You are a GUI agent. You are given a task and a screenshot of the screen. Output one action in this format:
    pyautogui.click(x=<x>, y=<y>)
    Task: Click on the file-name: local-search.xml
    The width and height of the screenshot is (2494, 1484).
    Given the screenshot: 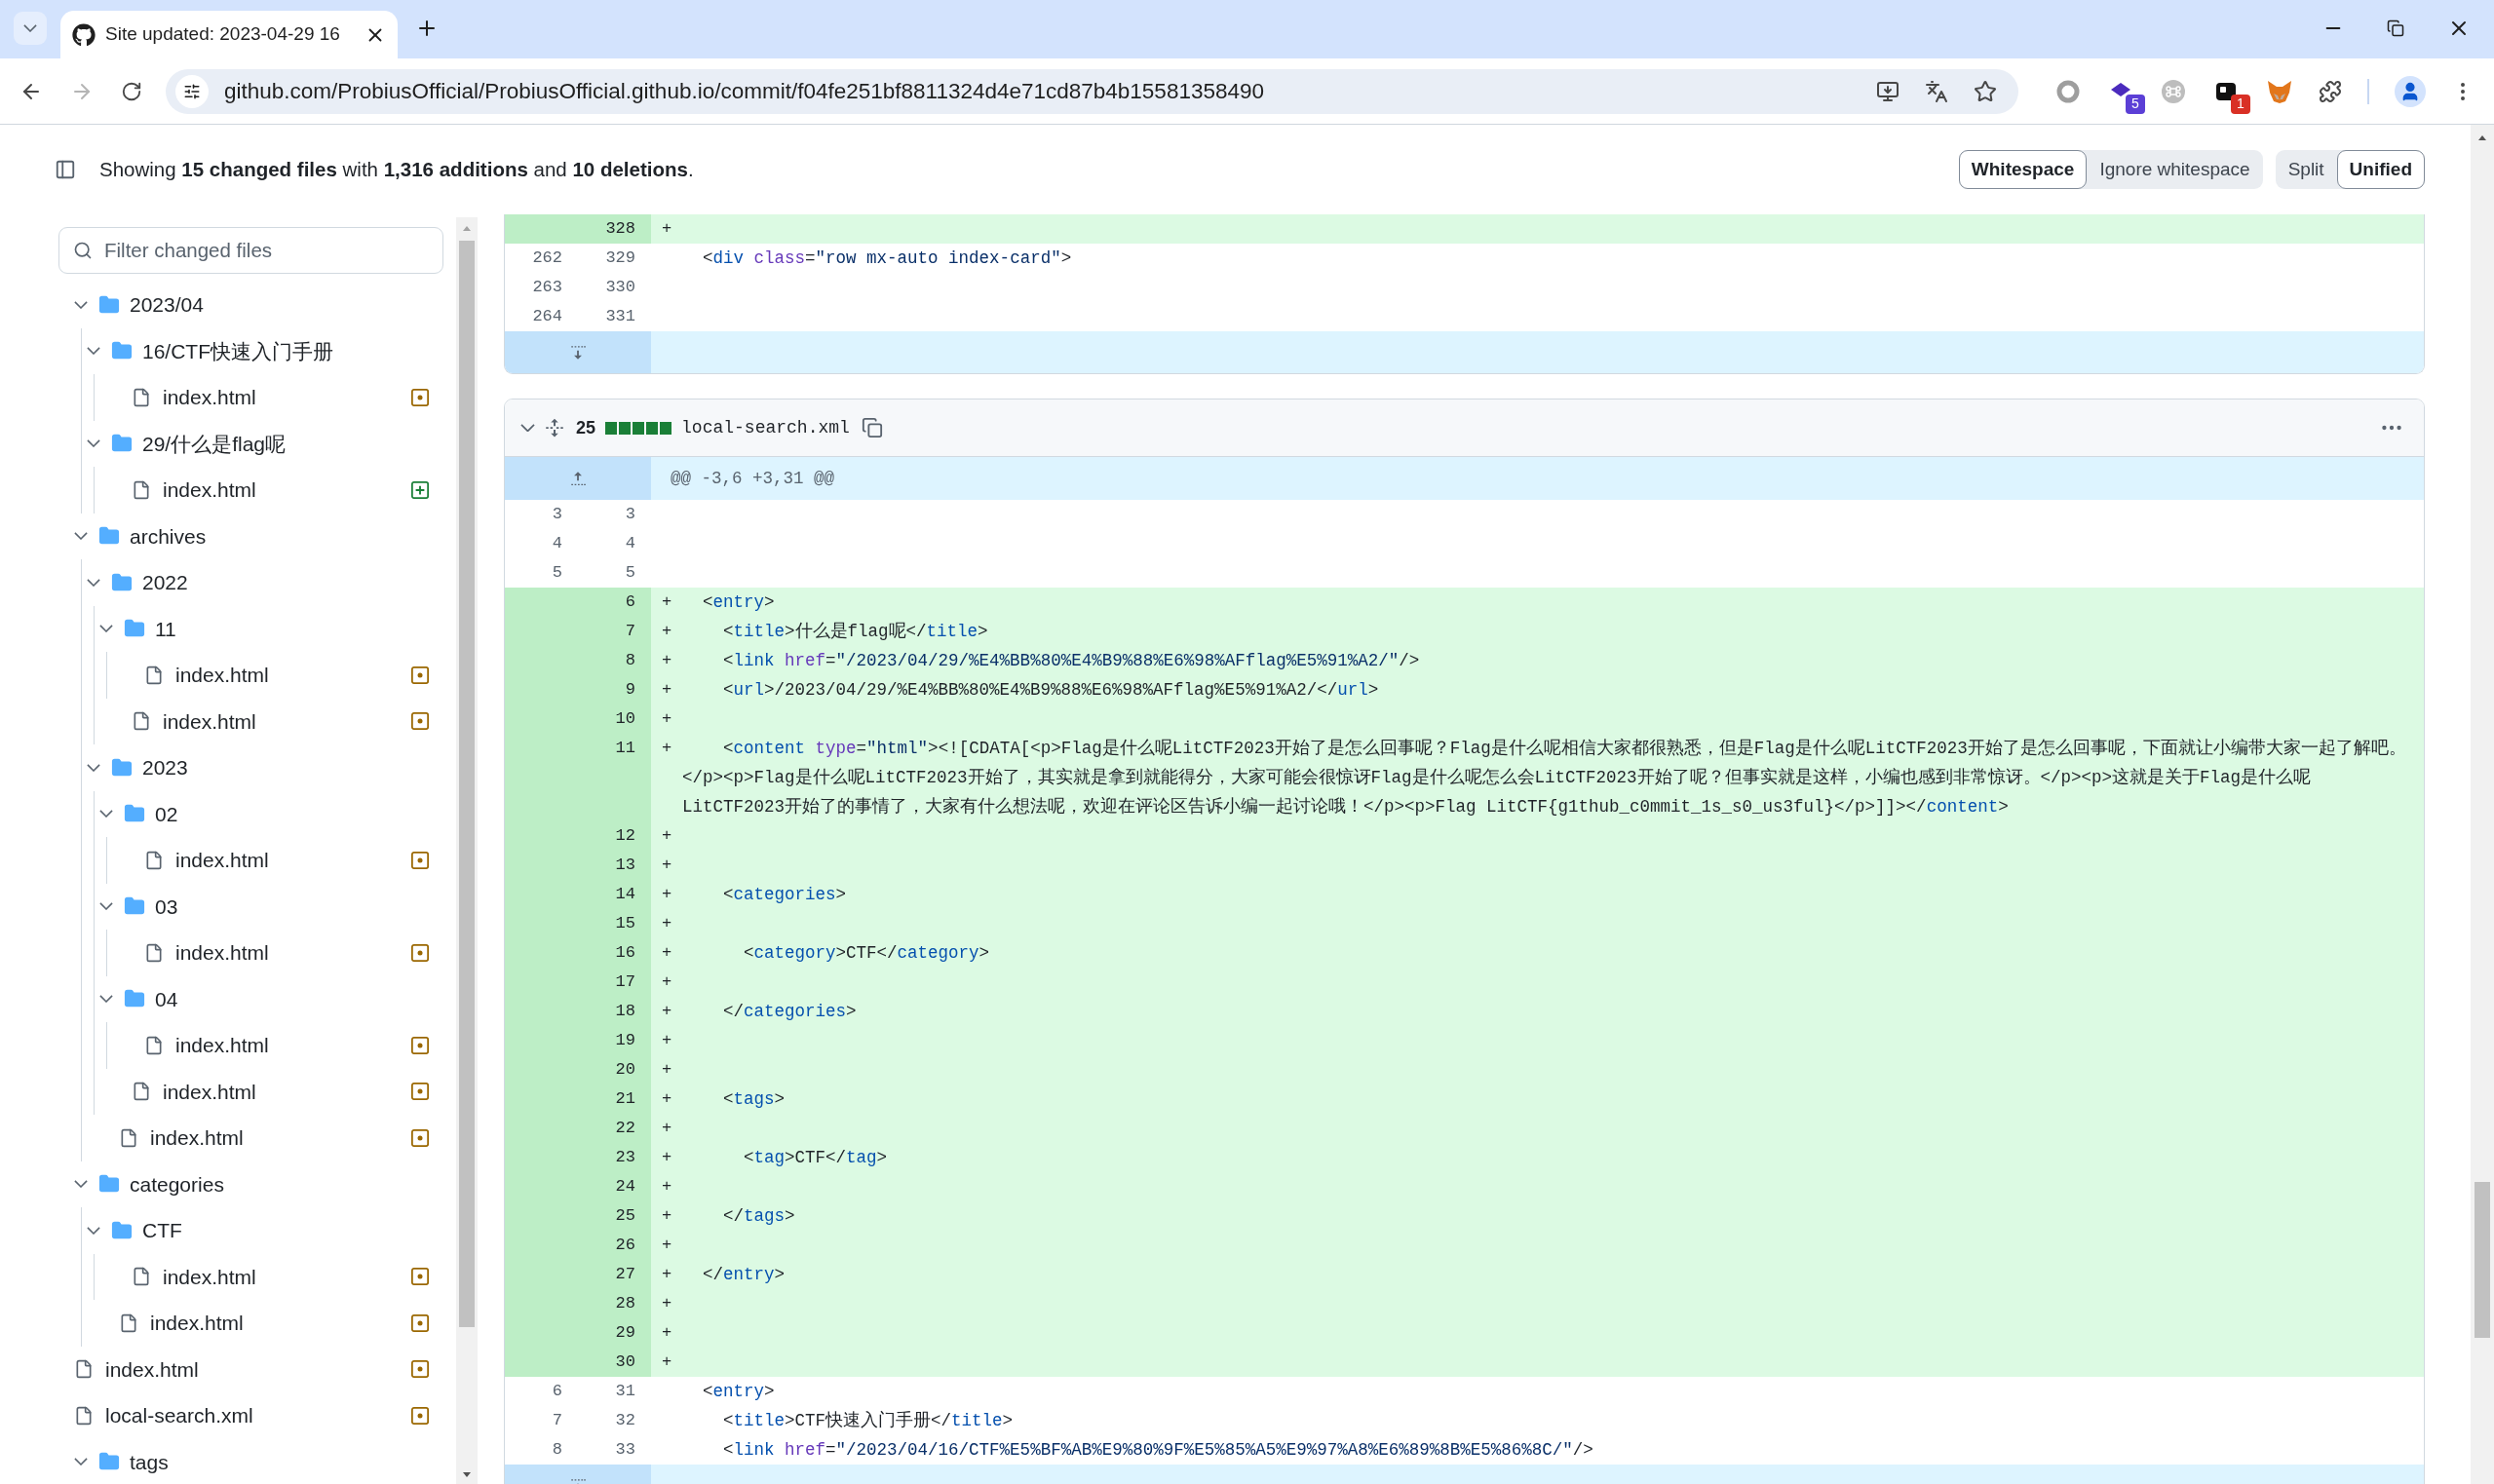 What is the action you would take?
    pyautogui.click(x=765, y=427)
    